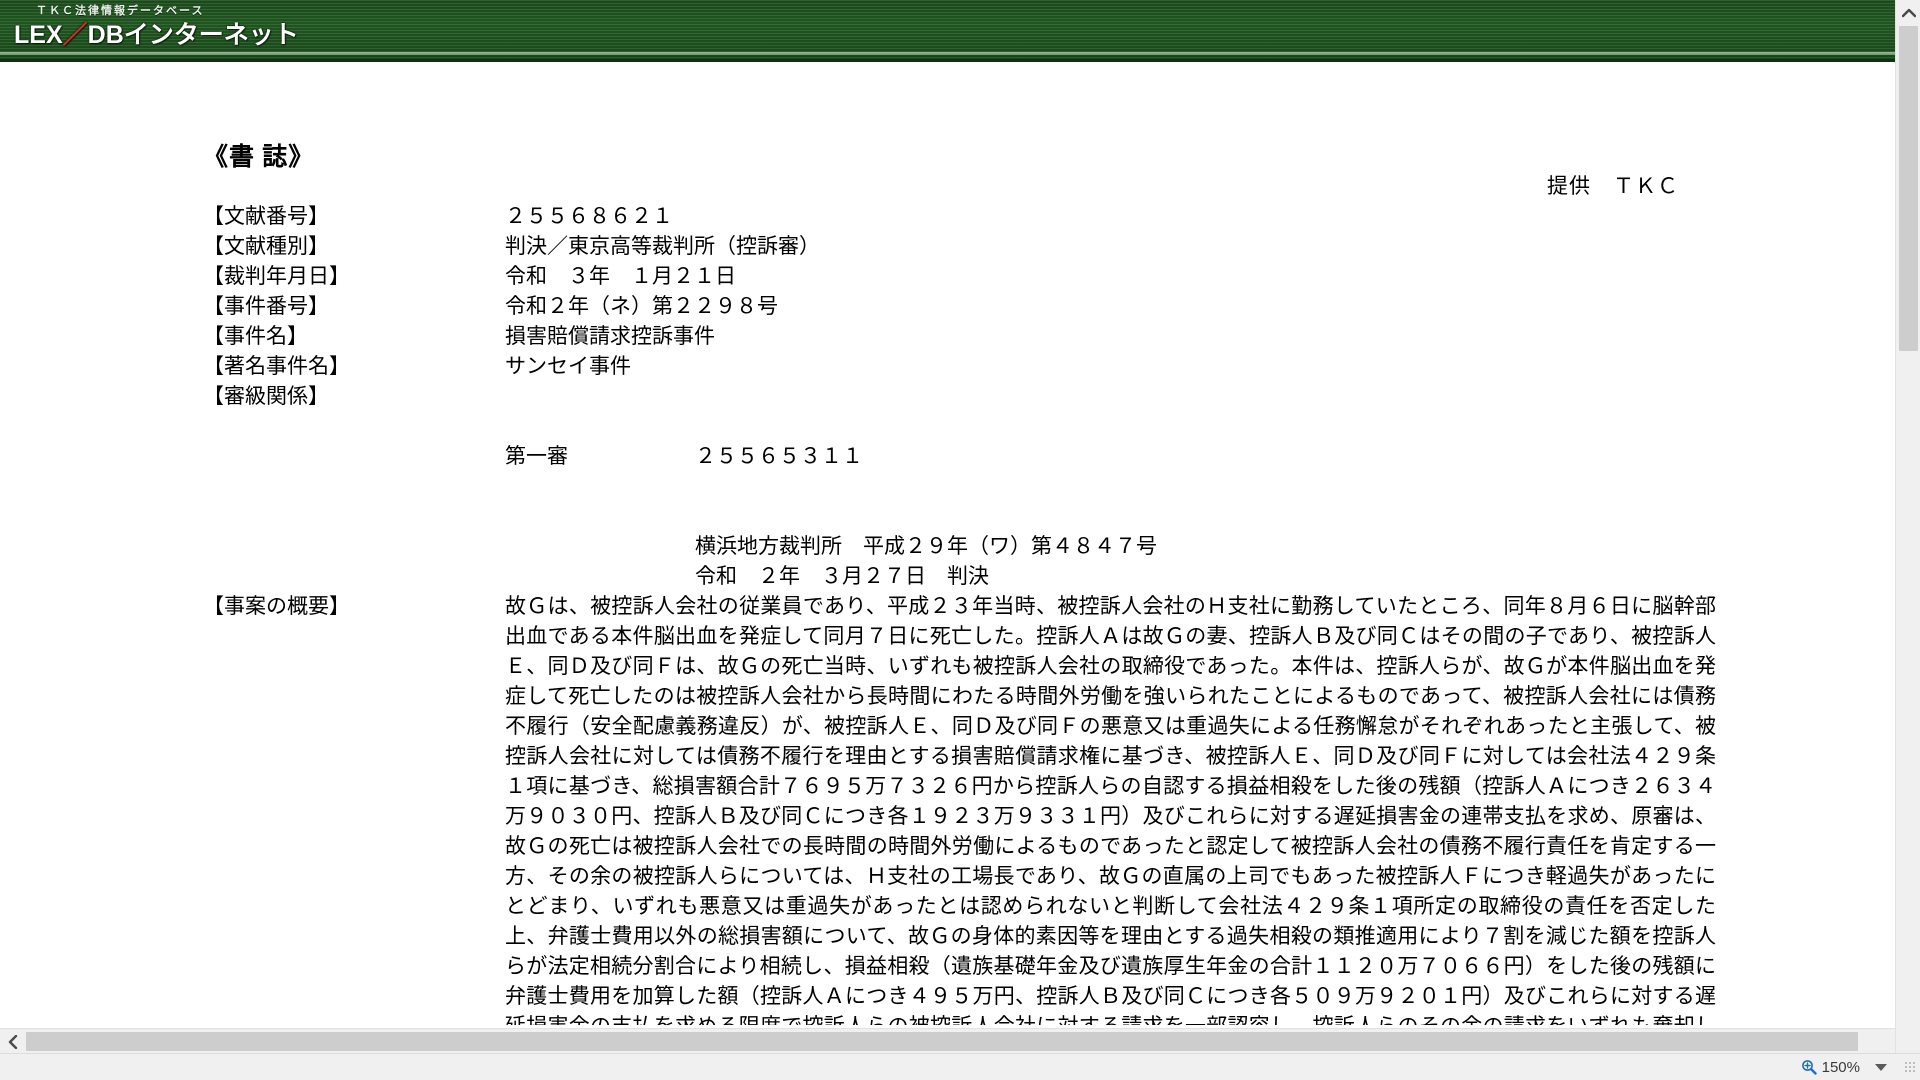 The image size is (1920, 1080). Describe the element at coordinates (963, 246) in the screenshot. I see `field-row: 【文献種別】 判決／東京高等裁判所（控訴審）` at that location.